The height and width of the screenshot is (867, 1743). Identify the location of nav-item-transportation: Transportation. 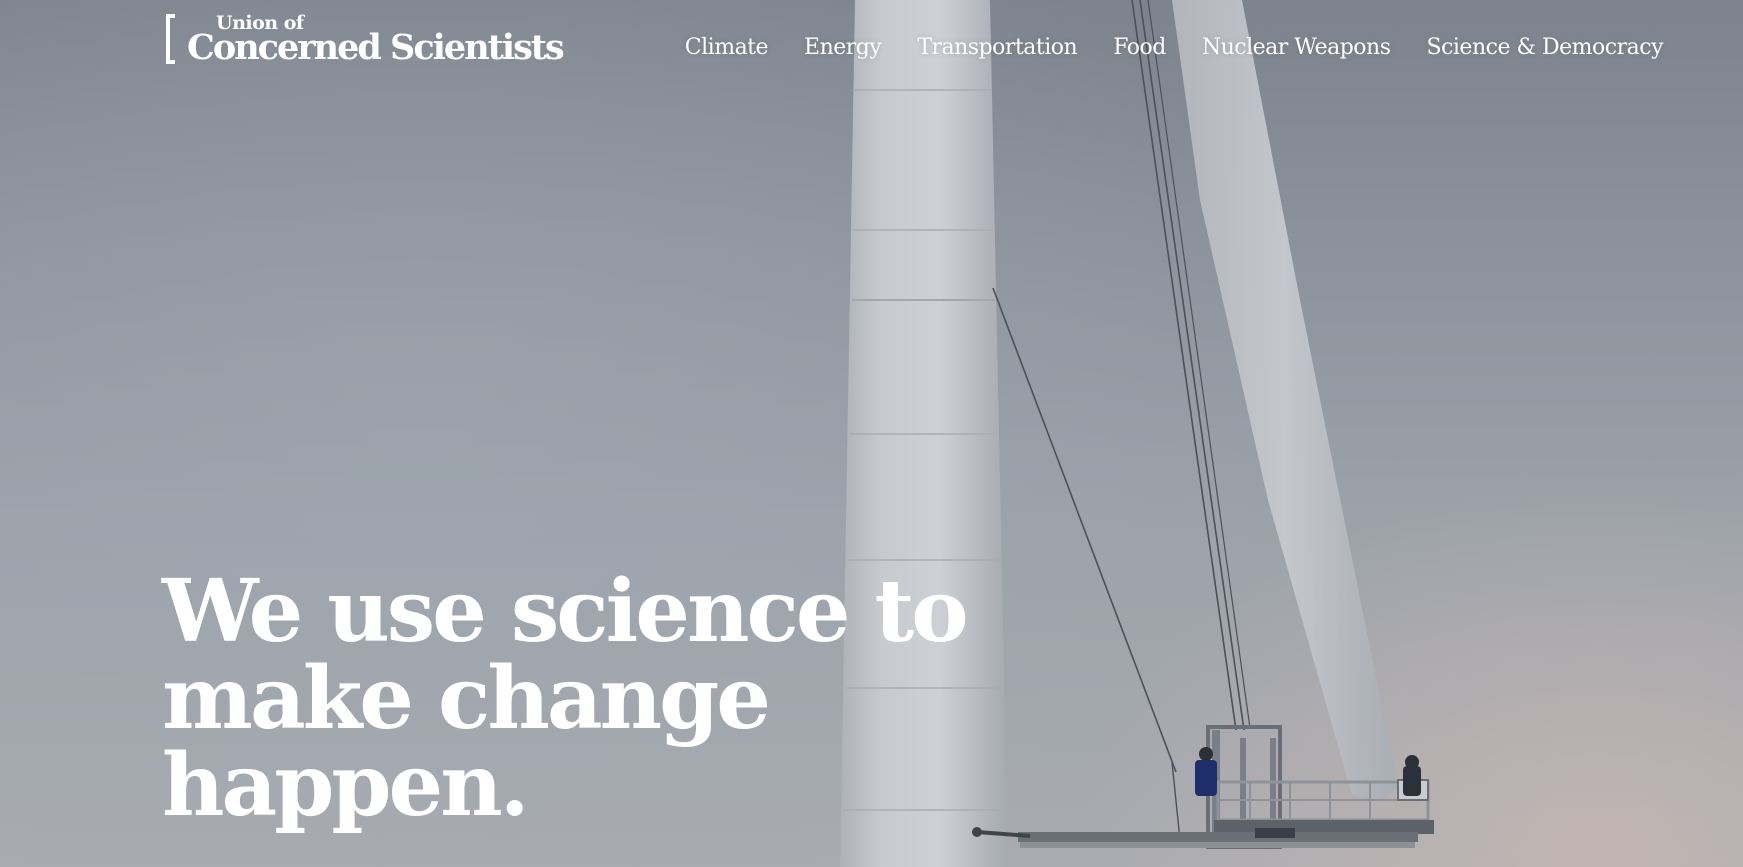
(997, 48).